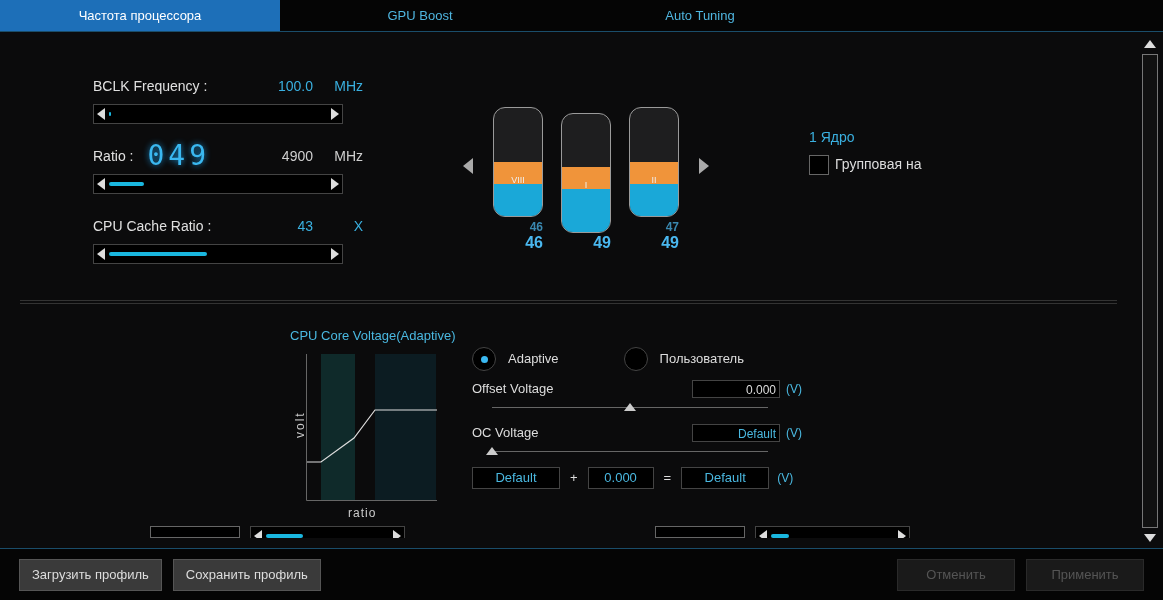 The height and width of the screenshot is (600, 1163). Describe the element at coordinates (140, 15) in the screenshot. I see `tab: Частота процессора` at that location.